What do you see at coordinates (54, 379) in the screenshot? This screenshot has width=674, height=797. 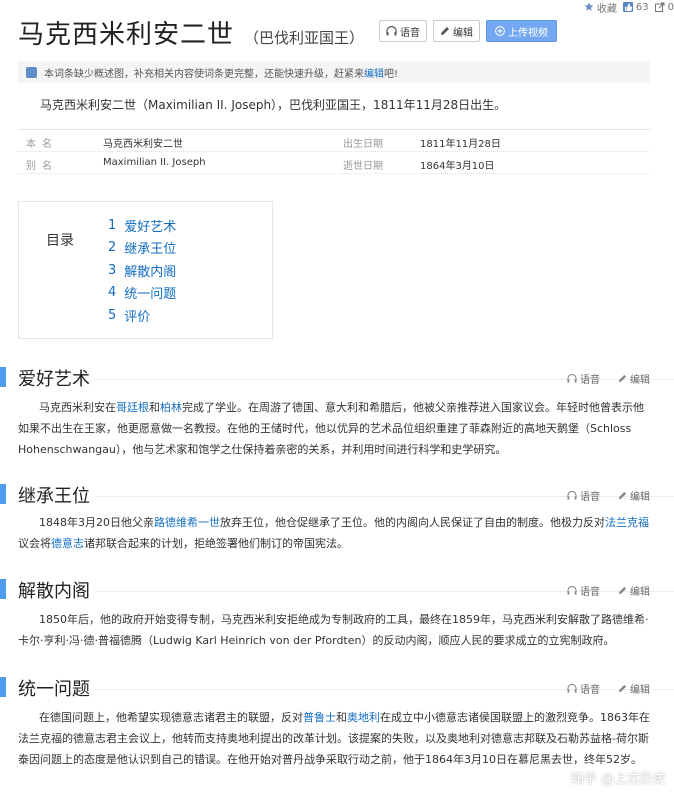 I see `section-title: 爱好艺术` at bounding box center [54, 379].